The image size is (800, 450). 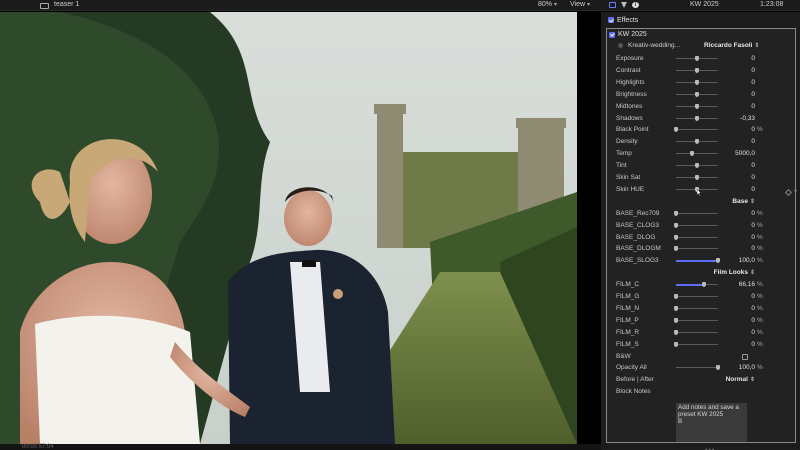 I want to click on effects-section-header: Effects, so click(x=623, y=20).